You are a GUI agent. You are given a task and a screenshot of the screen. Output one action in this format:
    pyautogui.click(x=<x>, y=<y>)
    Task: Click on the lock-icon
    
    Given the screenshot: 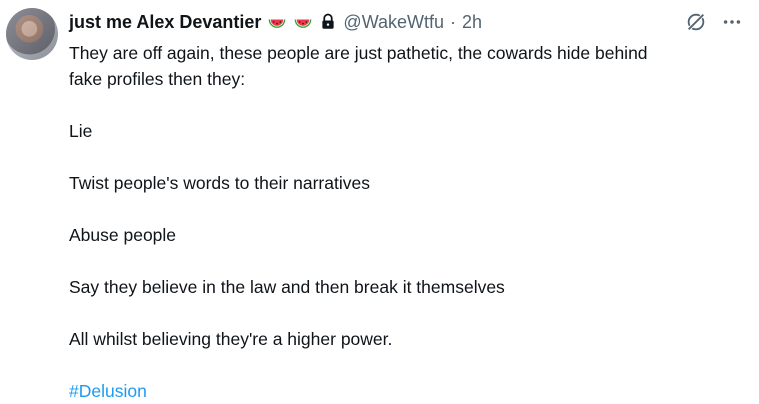 What is the action you would take?
    pyautogui.click(x=328, y=21)
    